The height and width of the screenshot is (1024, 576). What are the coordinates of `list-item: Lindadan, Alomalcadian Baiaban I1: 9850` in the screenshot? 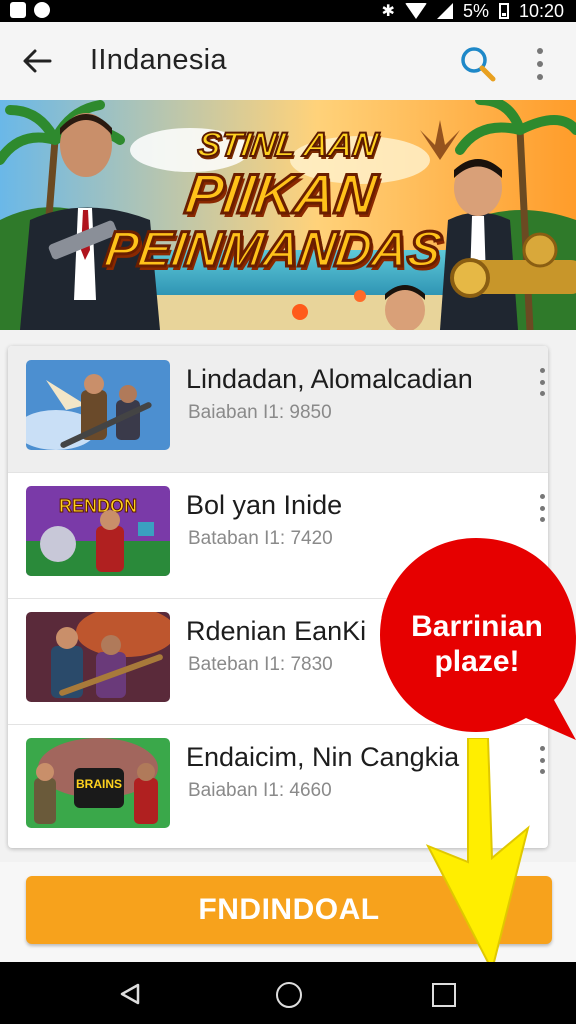 It's located at (278, 409).